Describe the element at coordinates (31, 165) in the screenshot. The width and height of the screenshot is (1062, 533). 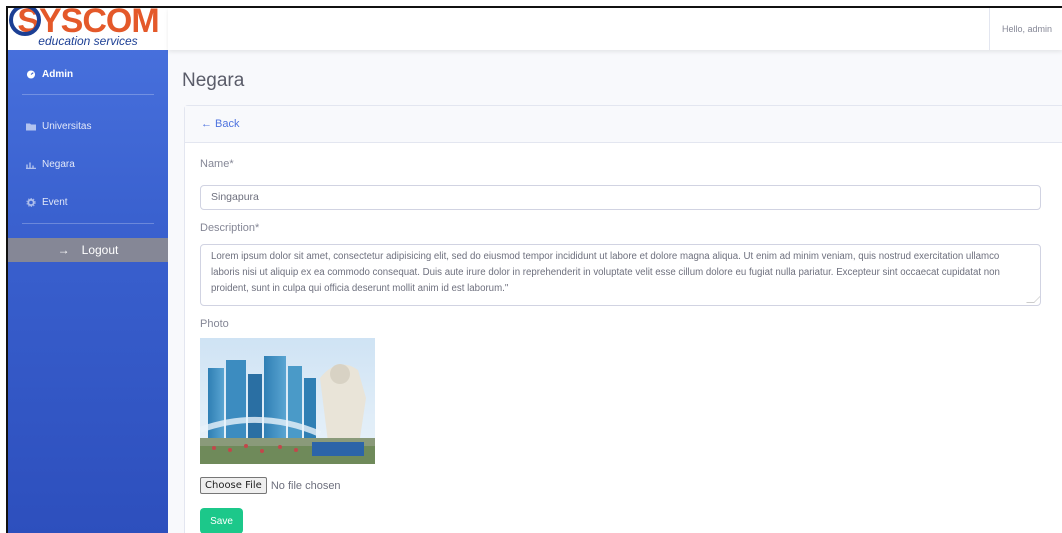
I see `chart-icon` at that location.